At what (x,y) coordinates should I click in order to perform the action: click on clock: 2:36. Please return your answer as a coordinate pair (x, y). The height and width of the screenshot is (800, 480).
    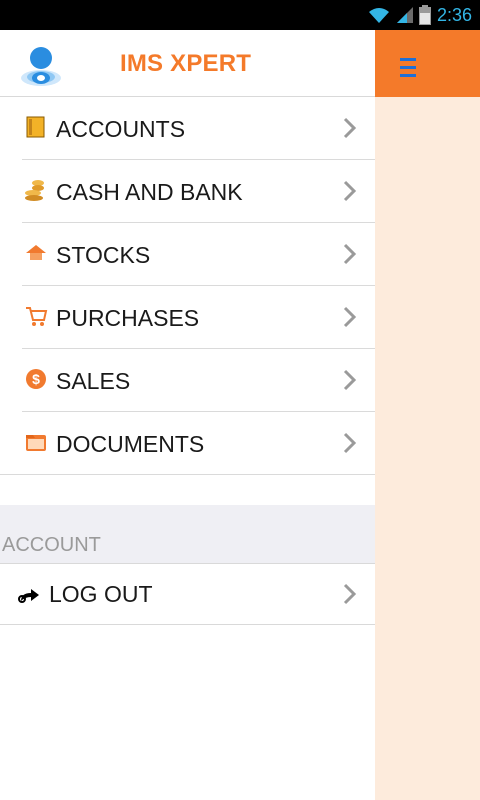
    Looking at the image, I should click on (454, 14).